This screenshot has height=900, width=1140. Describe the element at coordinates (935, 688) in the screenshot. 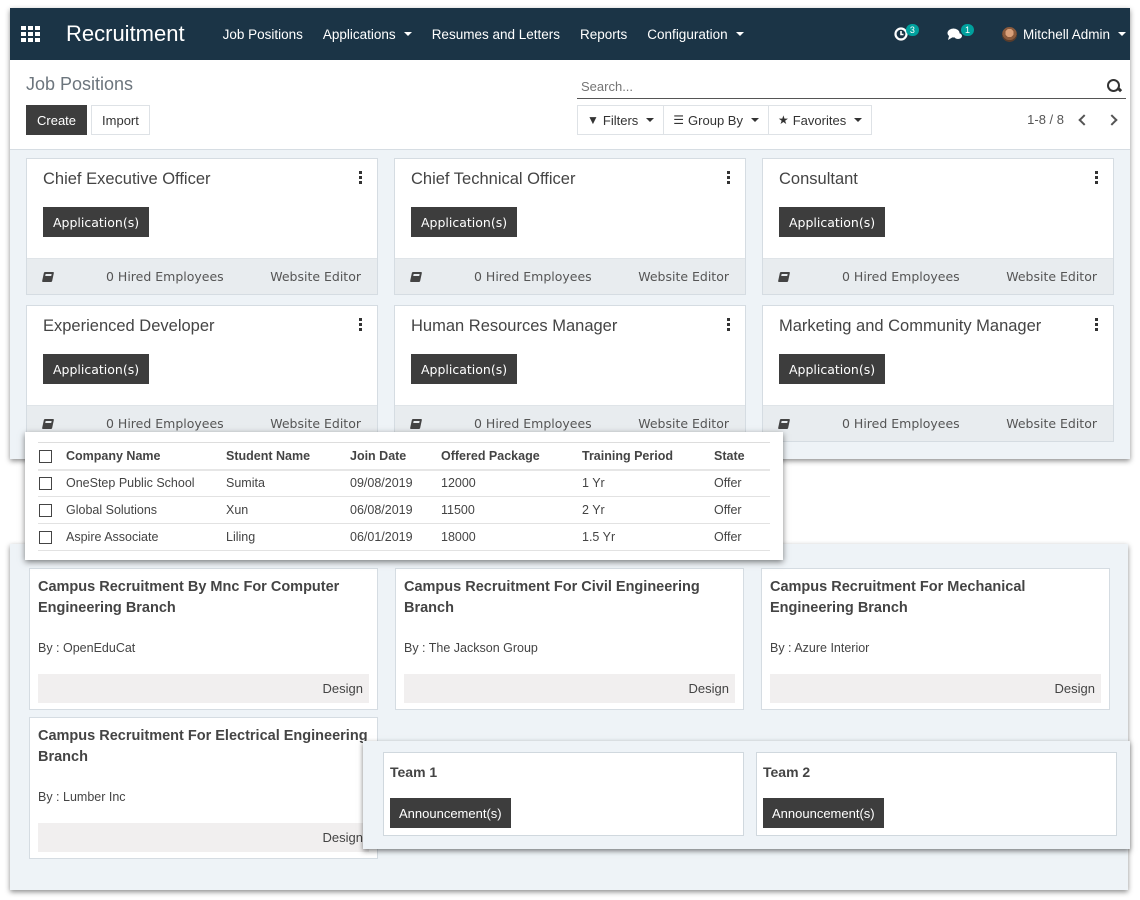

I see `campus-tag: Design` at that location.